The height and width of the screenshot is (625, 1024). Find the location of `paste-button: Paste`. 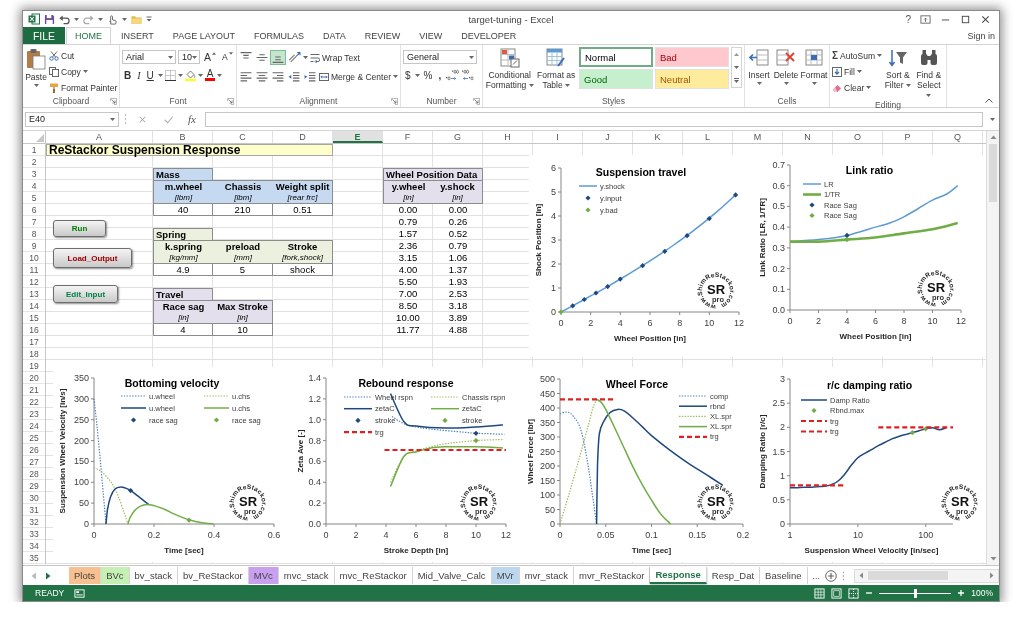

paste-button: Paste is located at coordinates (36, 67).